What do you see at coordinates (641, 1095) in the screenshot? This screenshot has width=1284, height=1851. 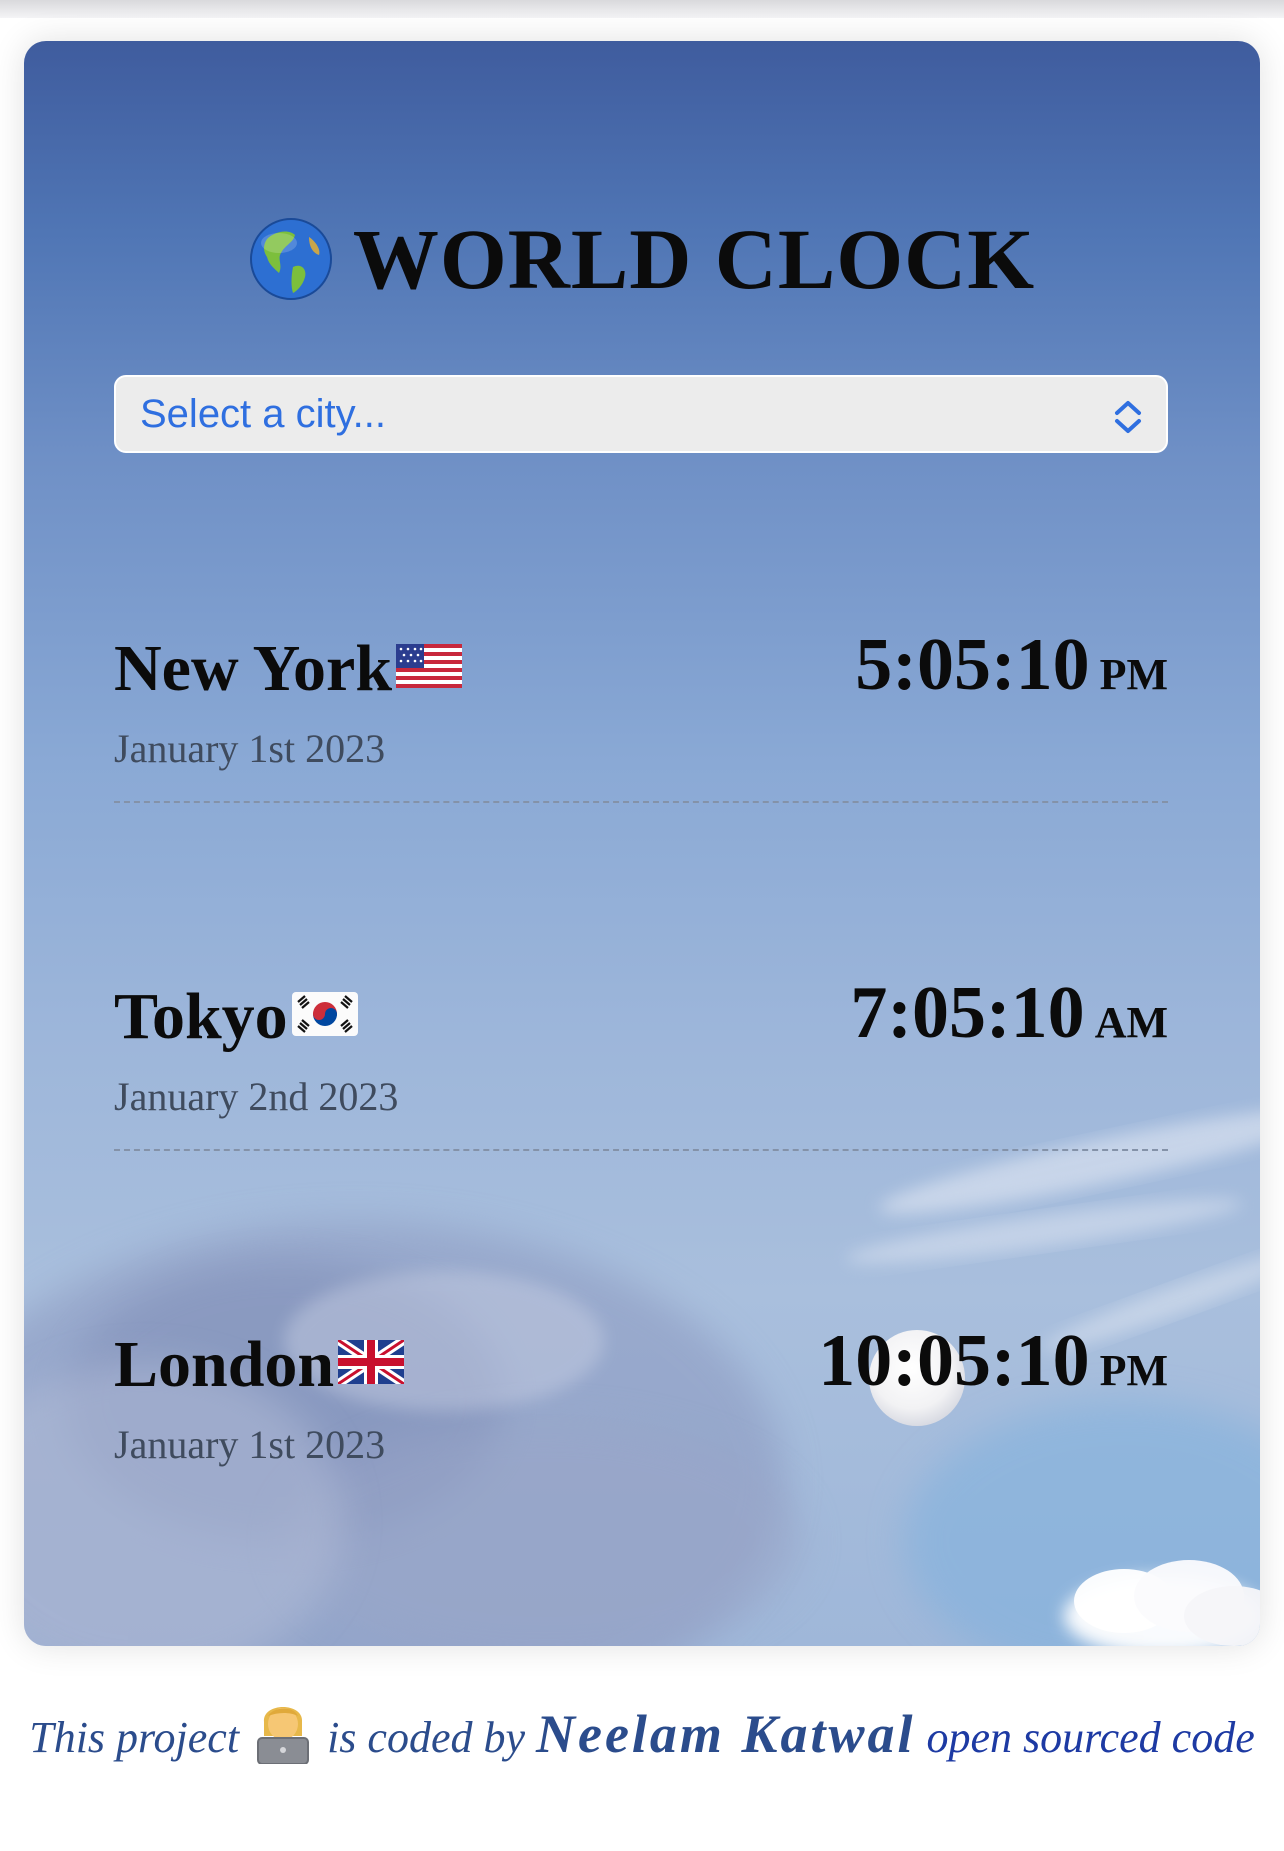 I see `city-row-tokyo: Tokyo January 2nd 2023 7:05:10 AM` at bounding box center [641, 1095].